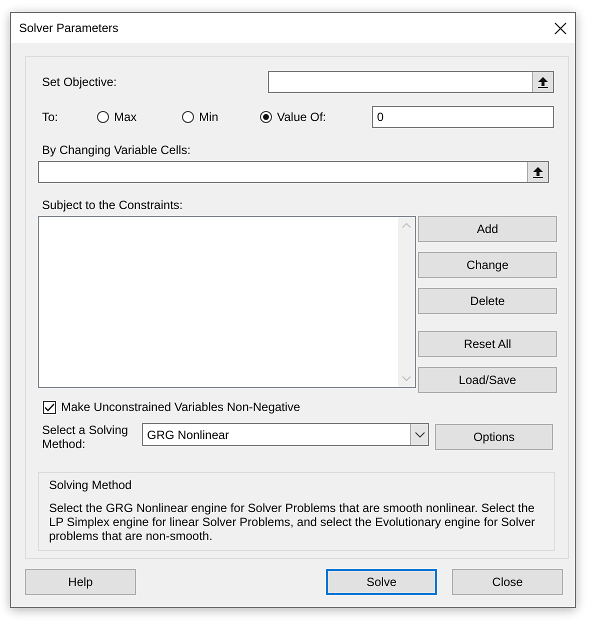 The height and width of the screenshot is (623, 595). I want to click on solving-method-dropdown: GRG Nonlinear, so click(285, 434).